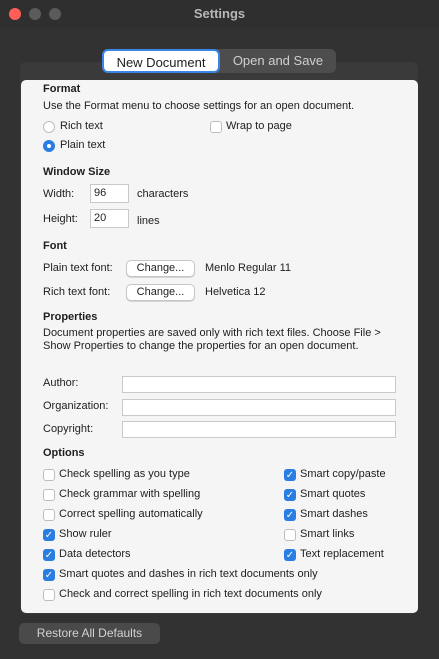  What do you see at coordinates (77, 172) in the screenshot?
I see `window-size-heading: Window Size` at bounding box center [77, 172].